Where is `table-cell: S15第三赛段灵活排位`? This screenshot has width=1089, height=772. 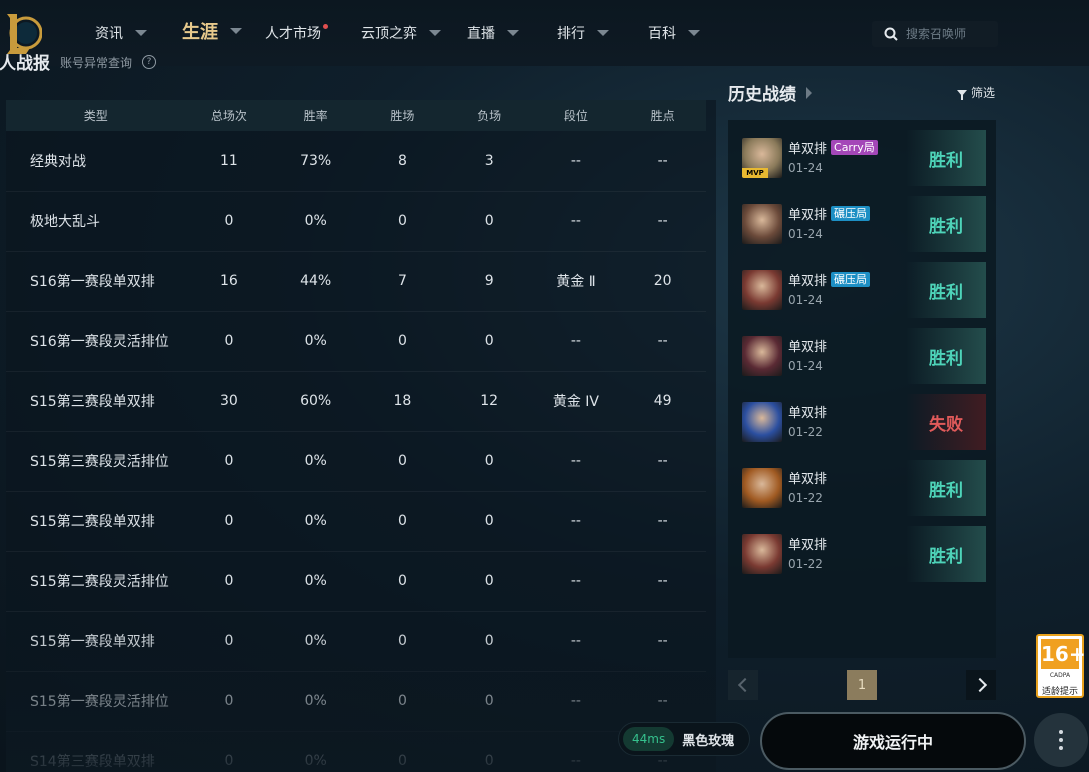 table-cell: S15第三赛段灵活排位 is located at coordinates (99, 462).